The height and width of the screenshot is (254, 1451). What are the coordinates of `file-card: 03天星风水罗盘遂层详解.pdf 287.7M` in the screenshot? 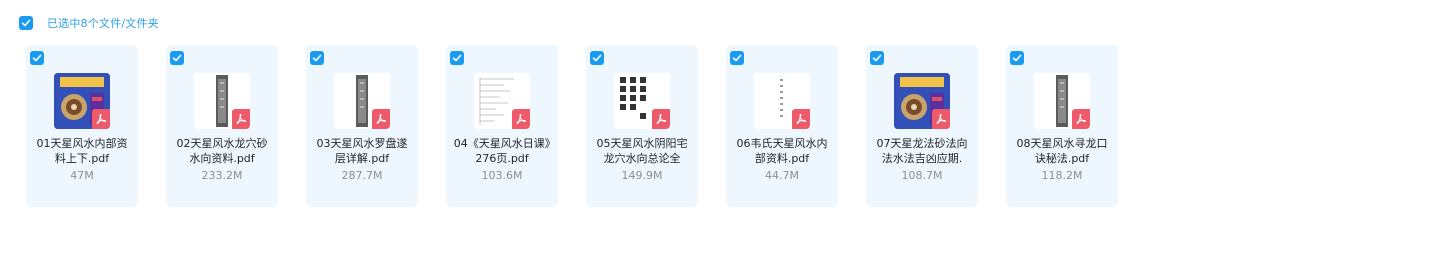 It's located at (362, 126).